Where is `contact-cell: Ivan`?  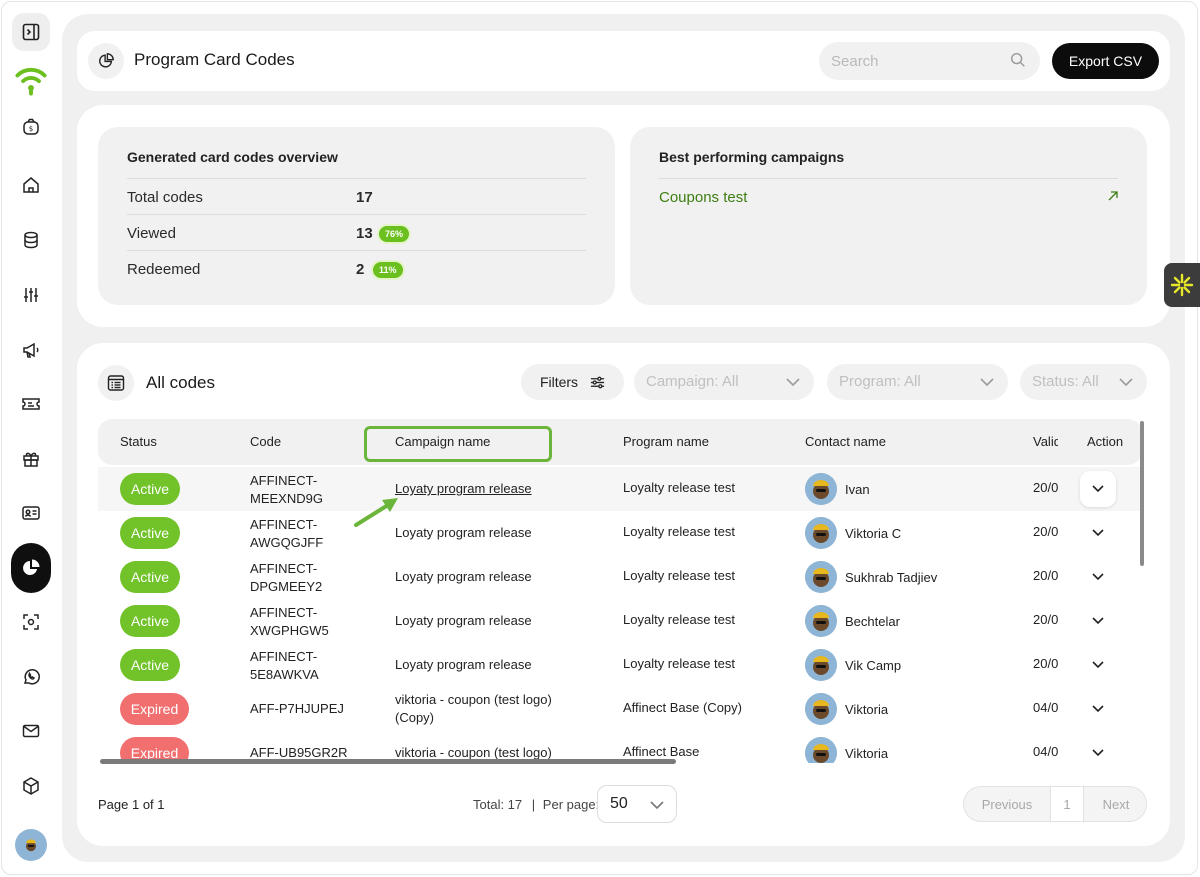
contact-cell: Ivan is located at coordinates (837, 489).